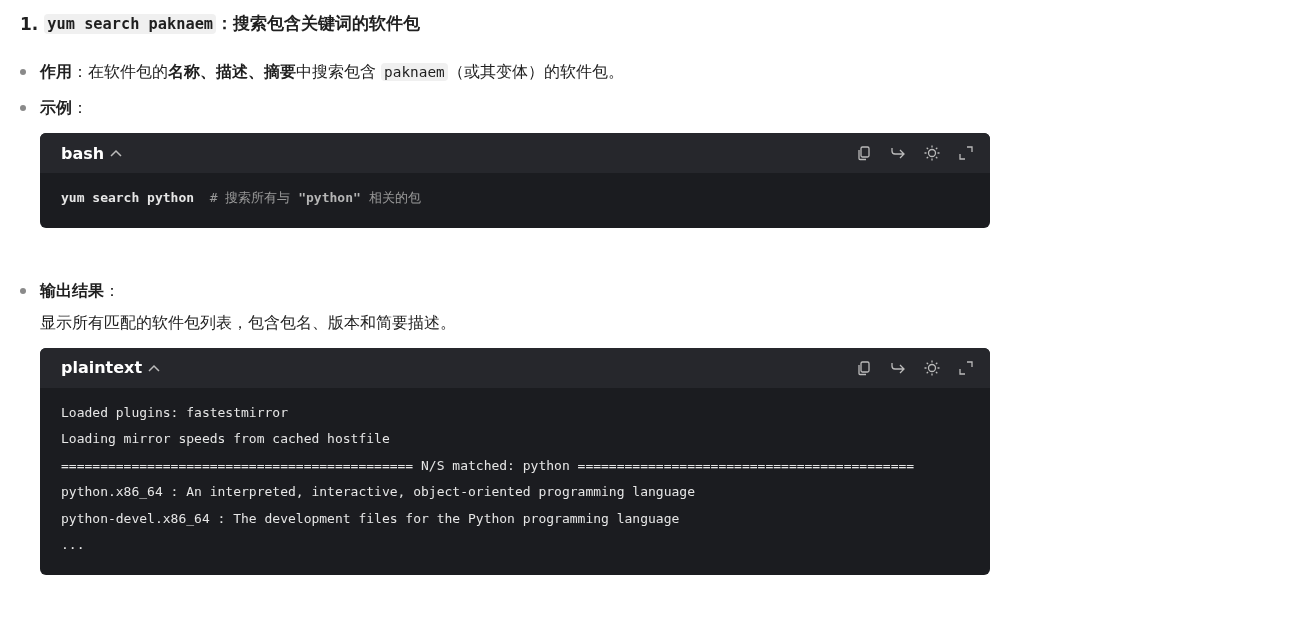 Image resolution: width=1313 pixels, height=643 pixels. What do you see at coordinates (175, 412) in the screenshot?
I see `code-line: Loaded plugins: fastestmirror` at bounding box center [175, 412].